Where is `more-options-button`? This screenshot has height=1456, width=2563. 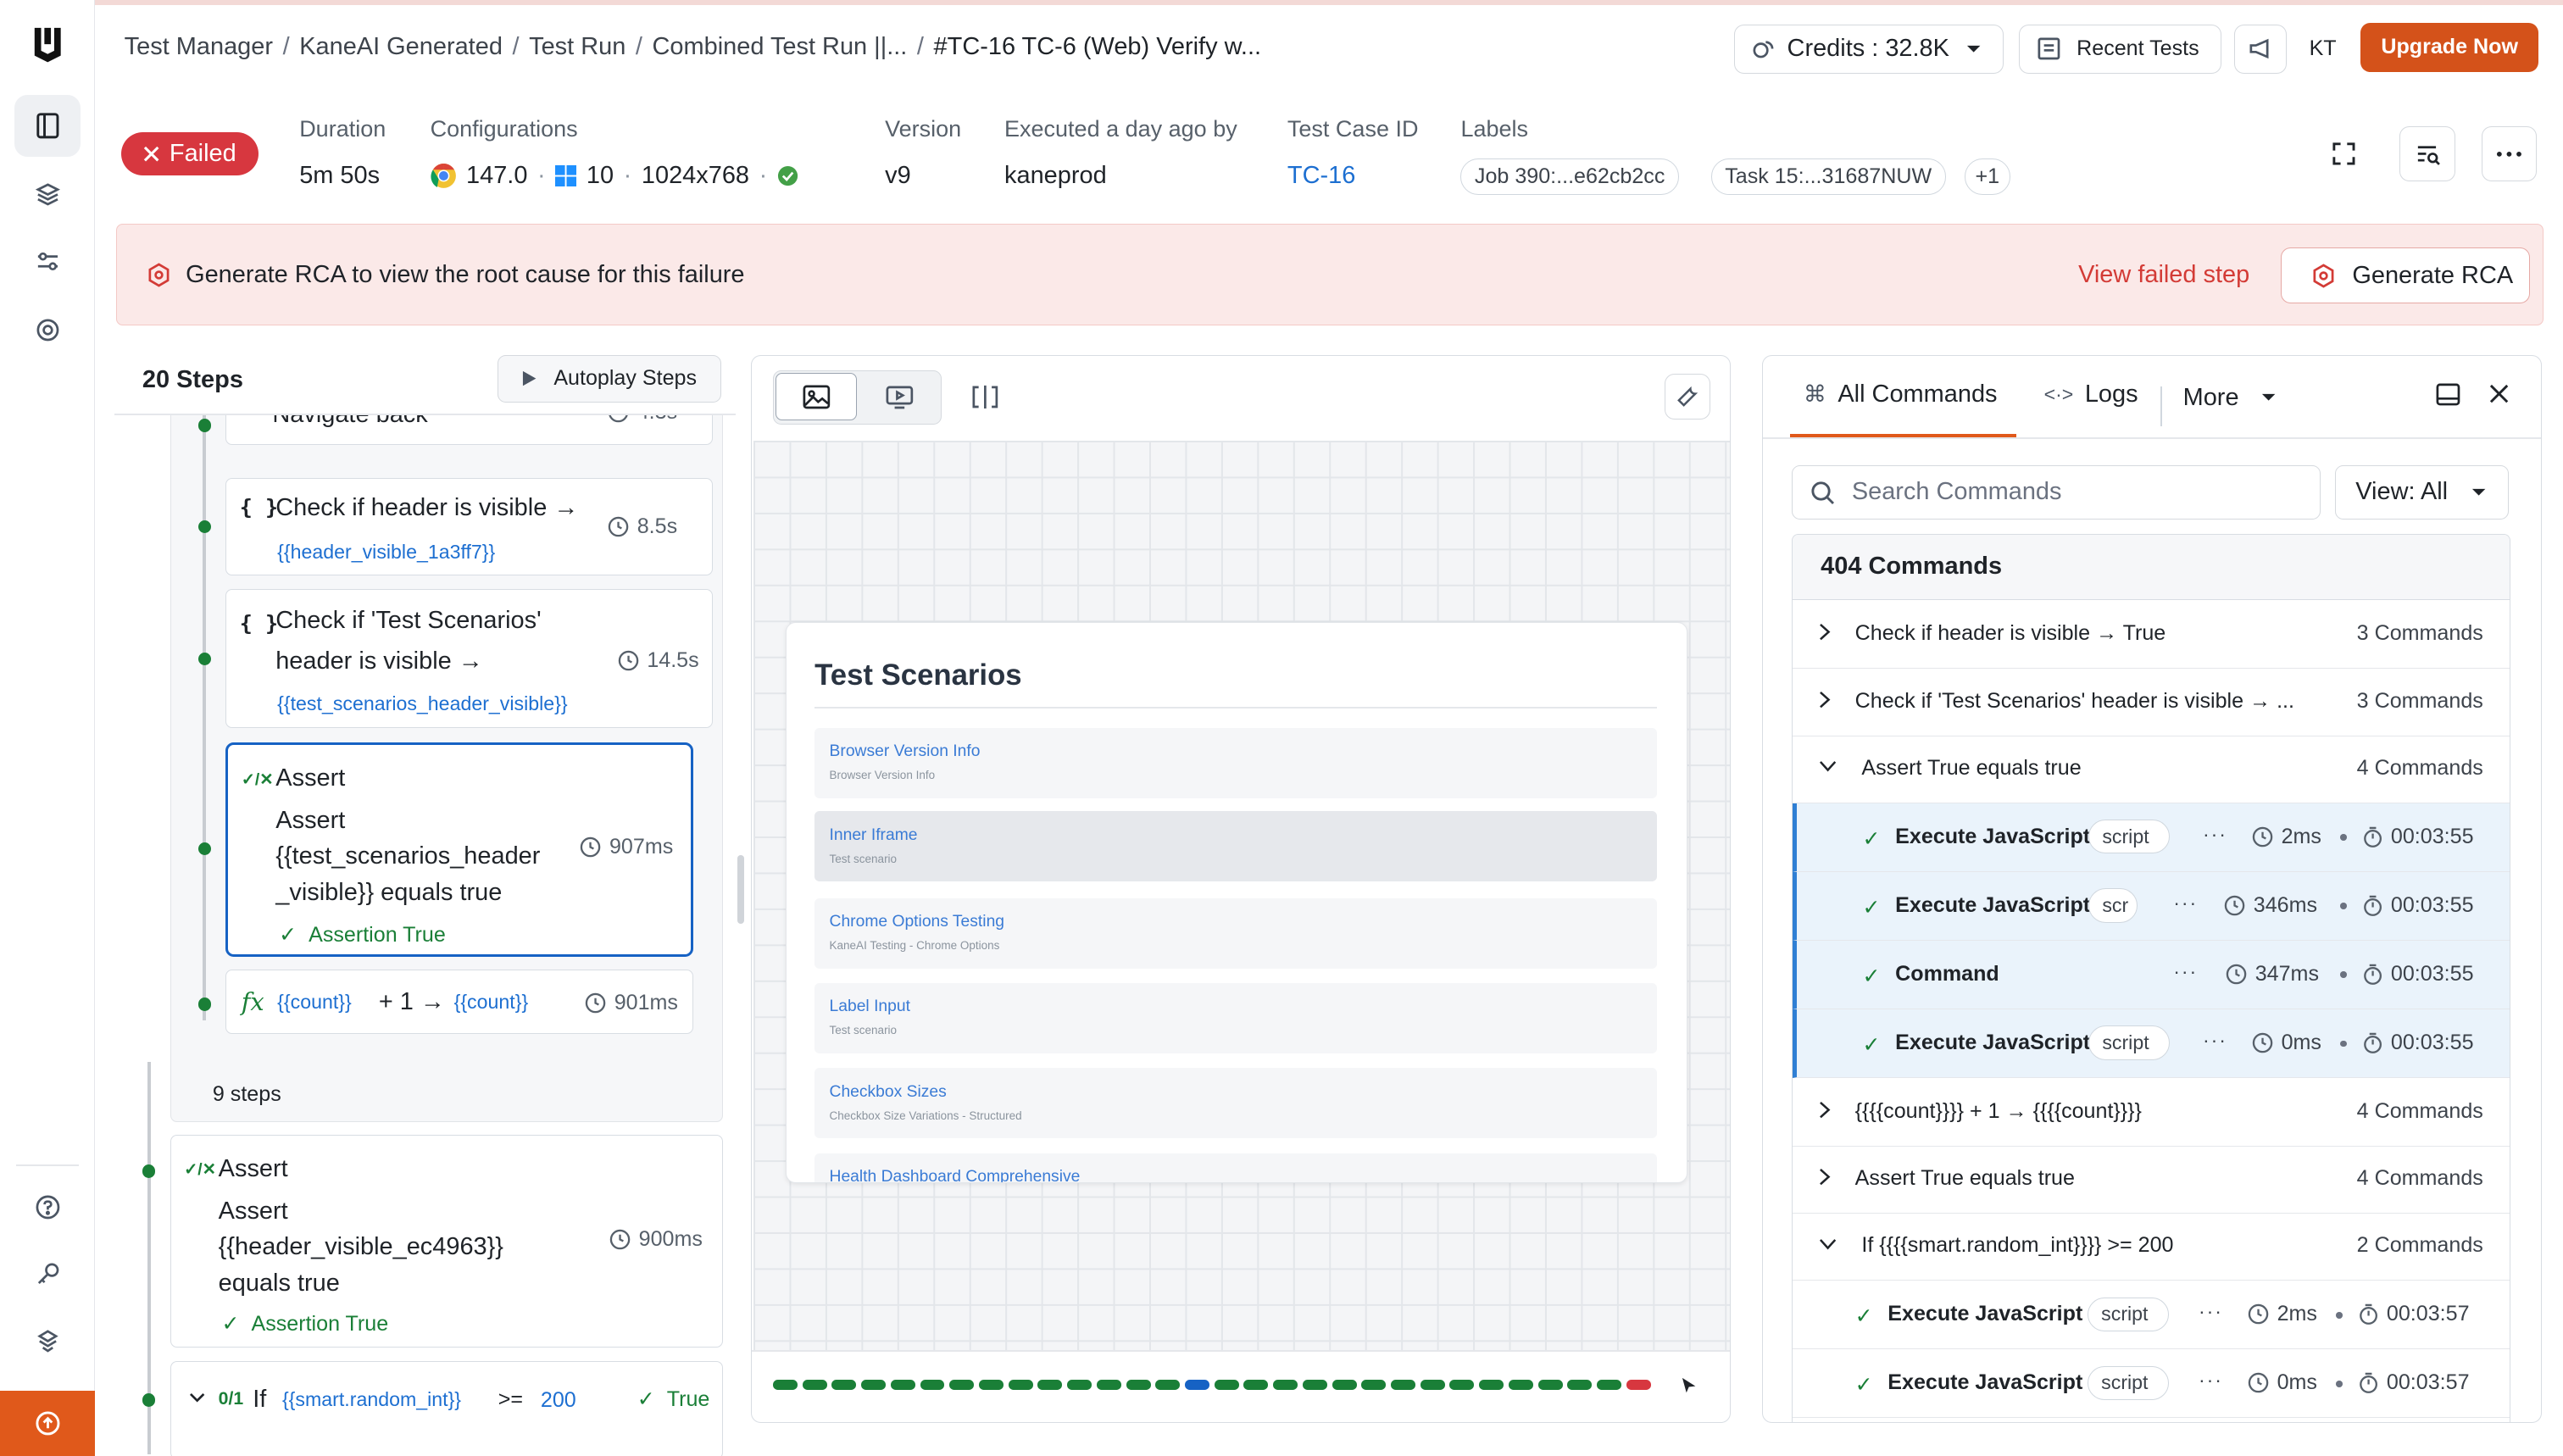 more-options-button is located at coordinates (2509, 153).